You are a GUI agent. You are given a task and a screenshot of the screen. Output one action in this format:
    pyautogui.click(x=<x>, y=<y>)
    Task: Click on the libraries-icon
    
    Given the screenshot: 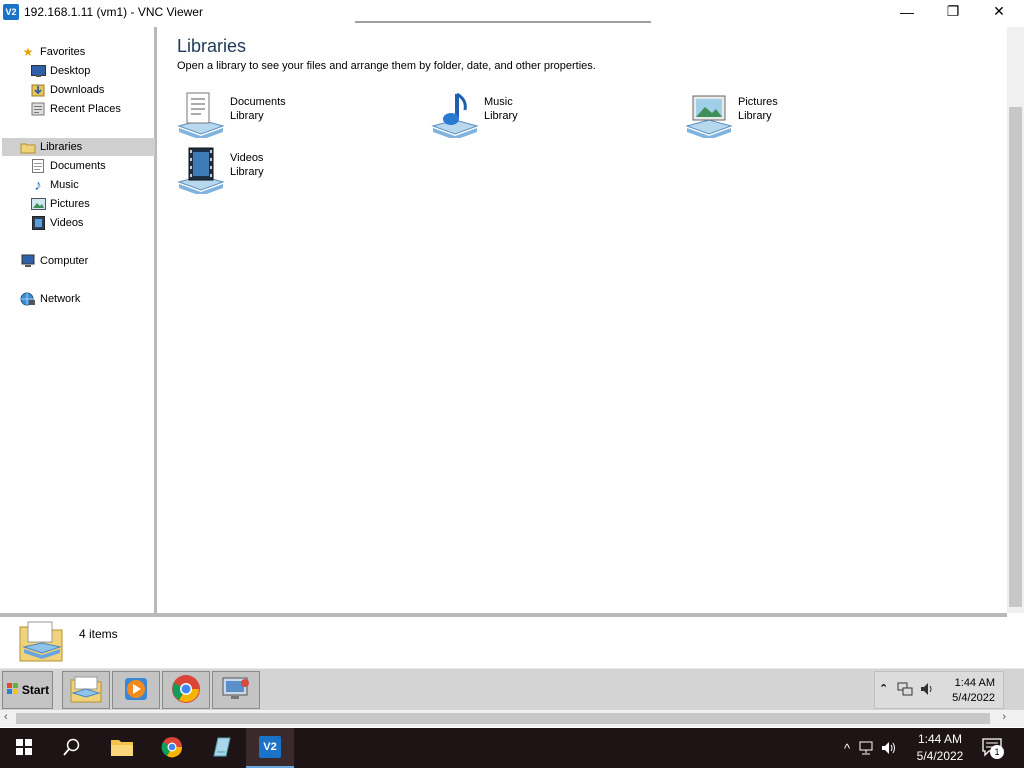 What is the action you would take?
    pyautogui.click(x=28, y=147)
    